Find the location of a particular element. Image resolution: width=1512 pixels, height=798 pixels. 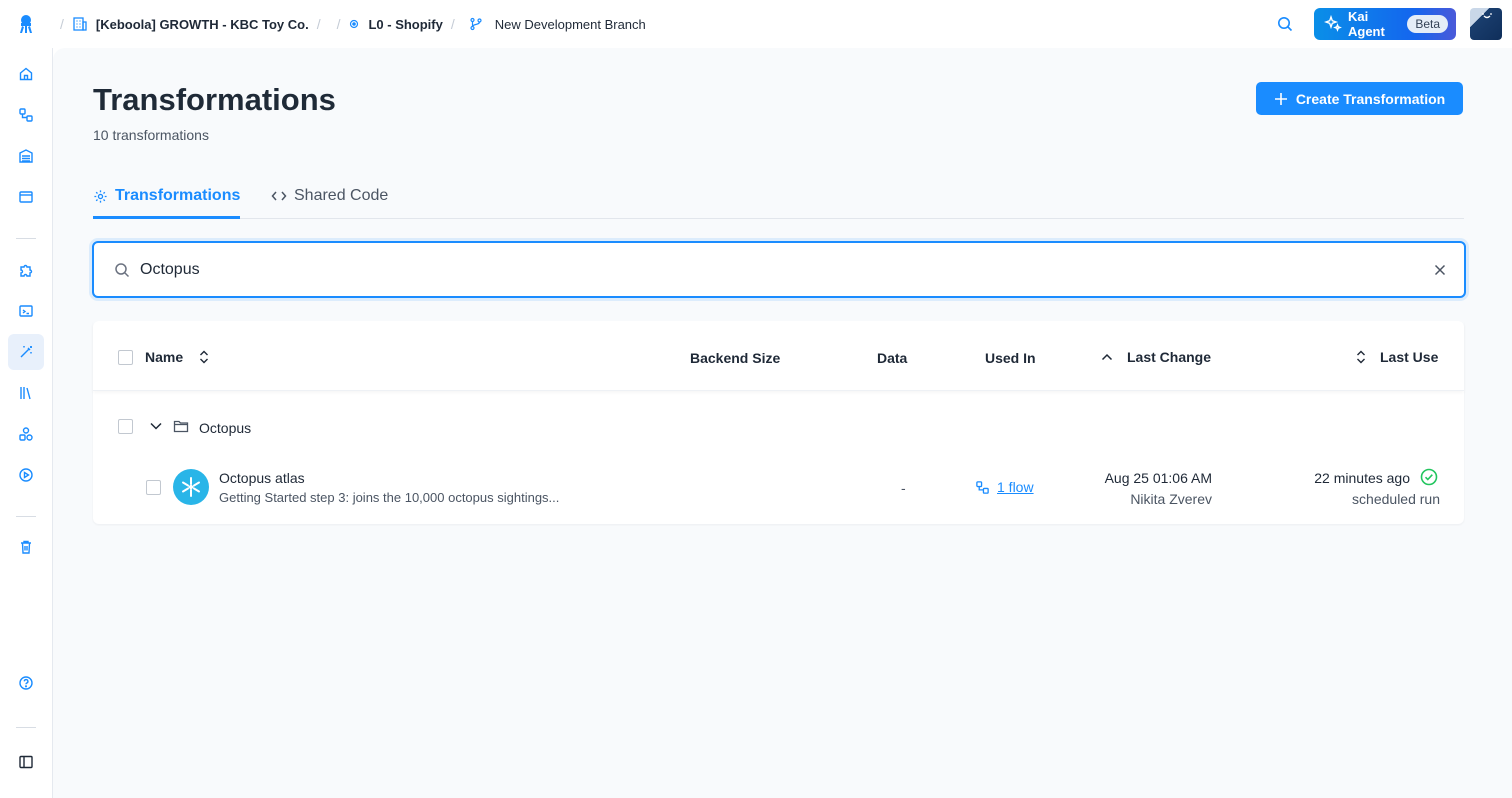

sidebar-item-workspaces is located at coordinates (26, 197).